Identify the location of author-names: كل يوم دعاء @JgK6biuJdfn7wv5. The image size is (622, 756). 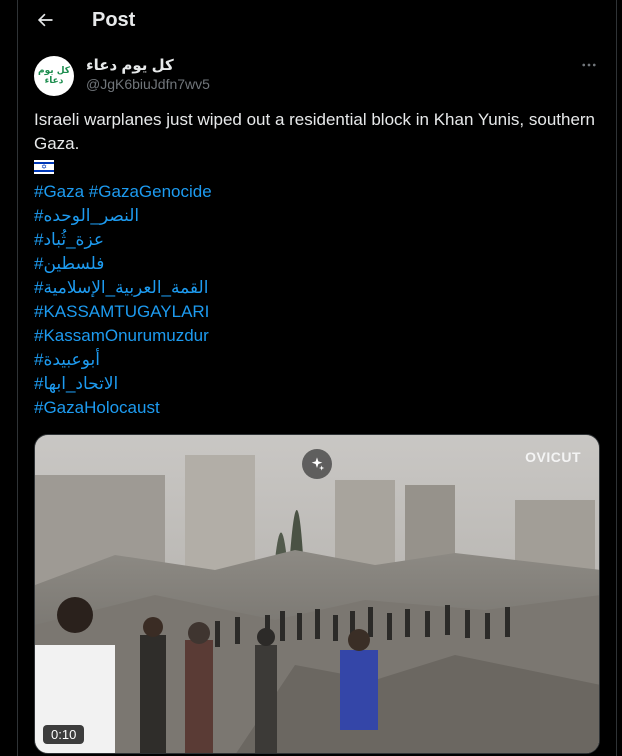
(148, 74).